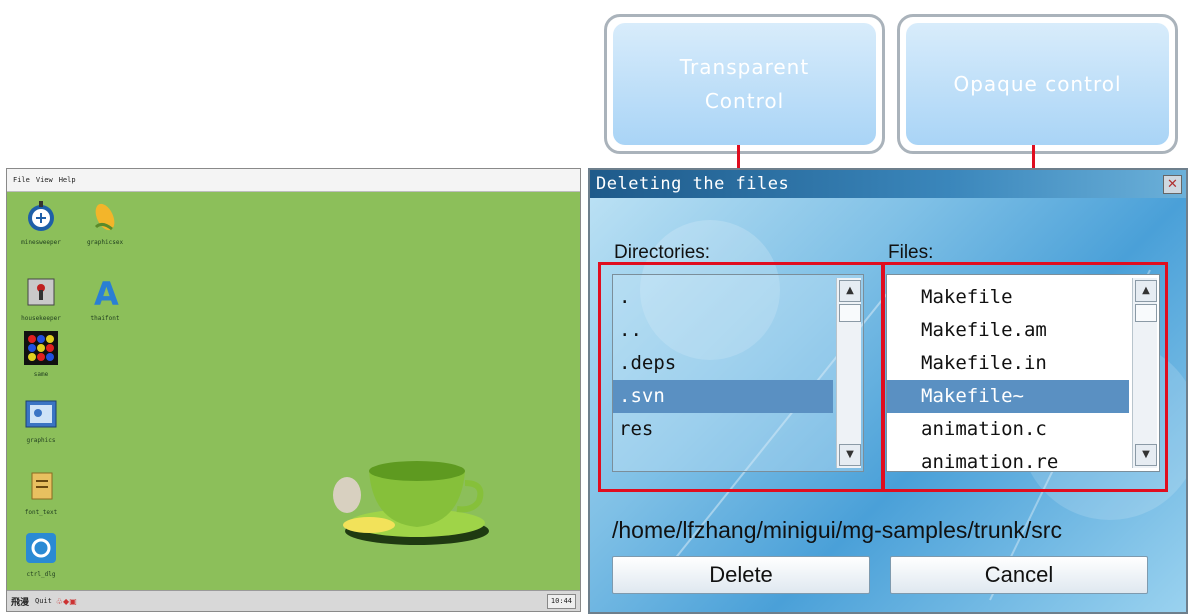  I want to click on cancel-button: Cancel, so click(1019, 575).